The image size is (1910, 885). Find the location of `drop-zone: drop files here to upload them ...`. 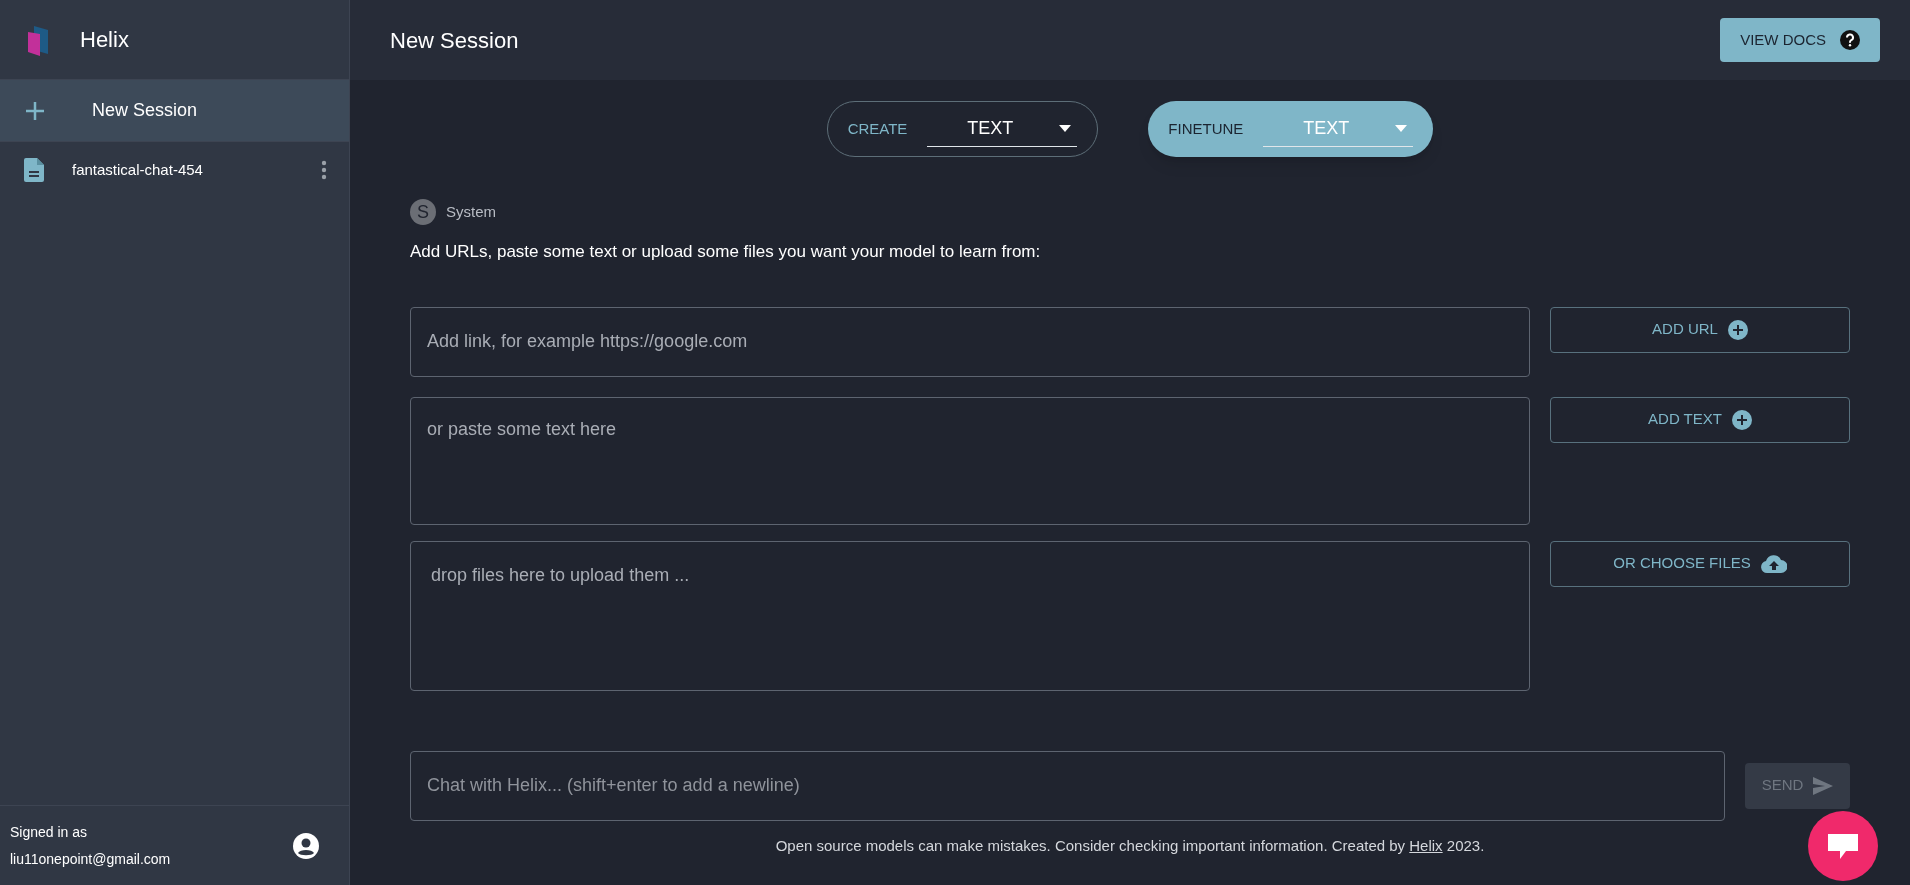

drop-zone: drop files here to upload them ... is located at coordinates (970, 615).